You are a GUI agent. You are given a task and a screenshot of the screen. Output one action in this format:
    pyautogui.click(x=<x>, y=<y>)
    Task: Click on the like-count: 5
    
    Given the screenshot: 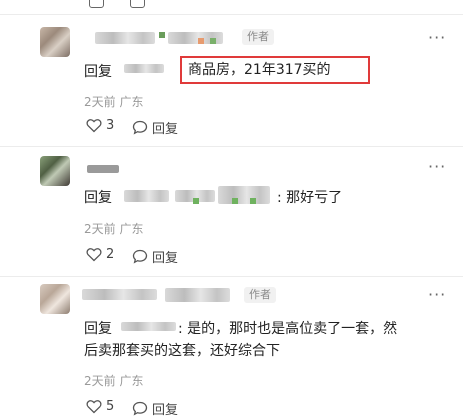 What is the action you would take?
    pyautogui.click(x=110, y=406)
    